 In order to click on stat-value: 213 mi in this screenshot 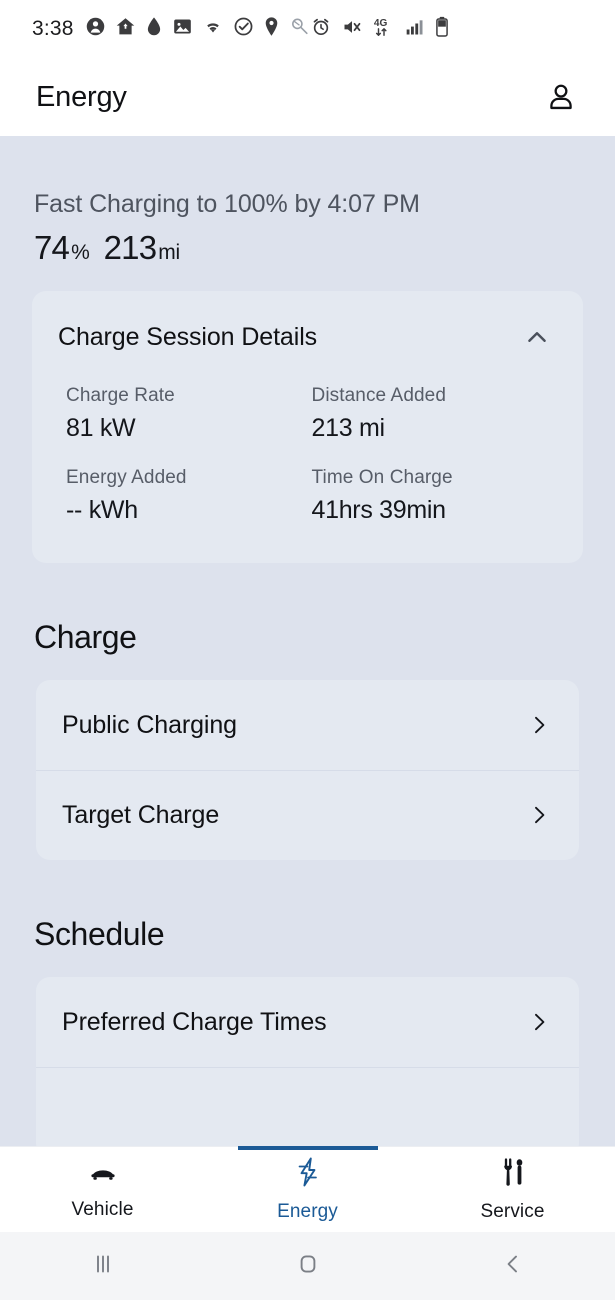, I will do `click(348, 428)`.